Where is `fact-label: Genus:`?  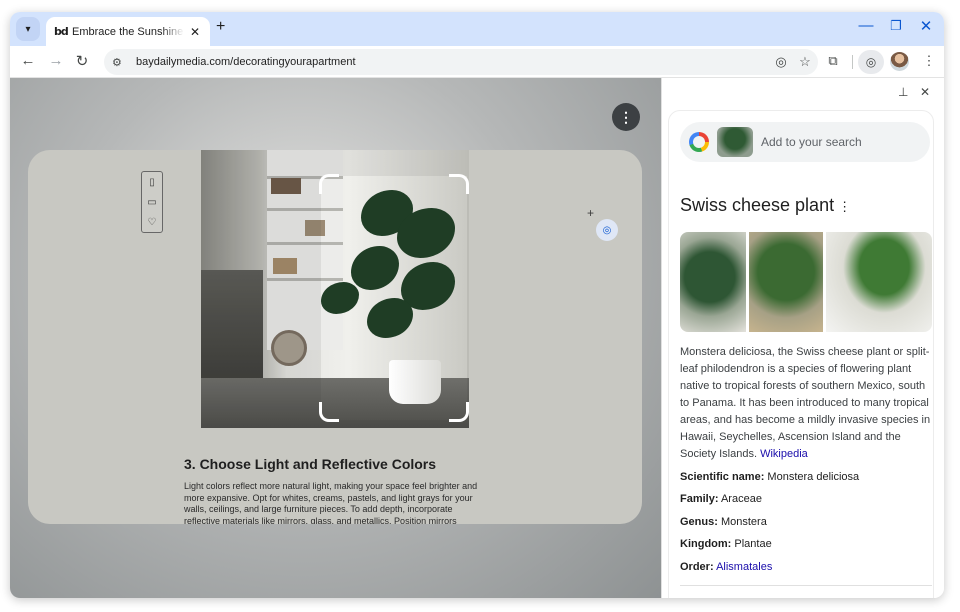 fact-label: Genus: is located at coordinates (699, 522).